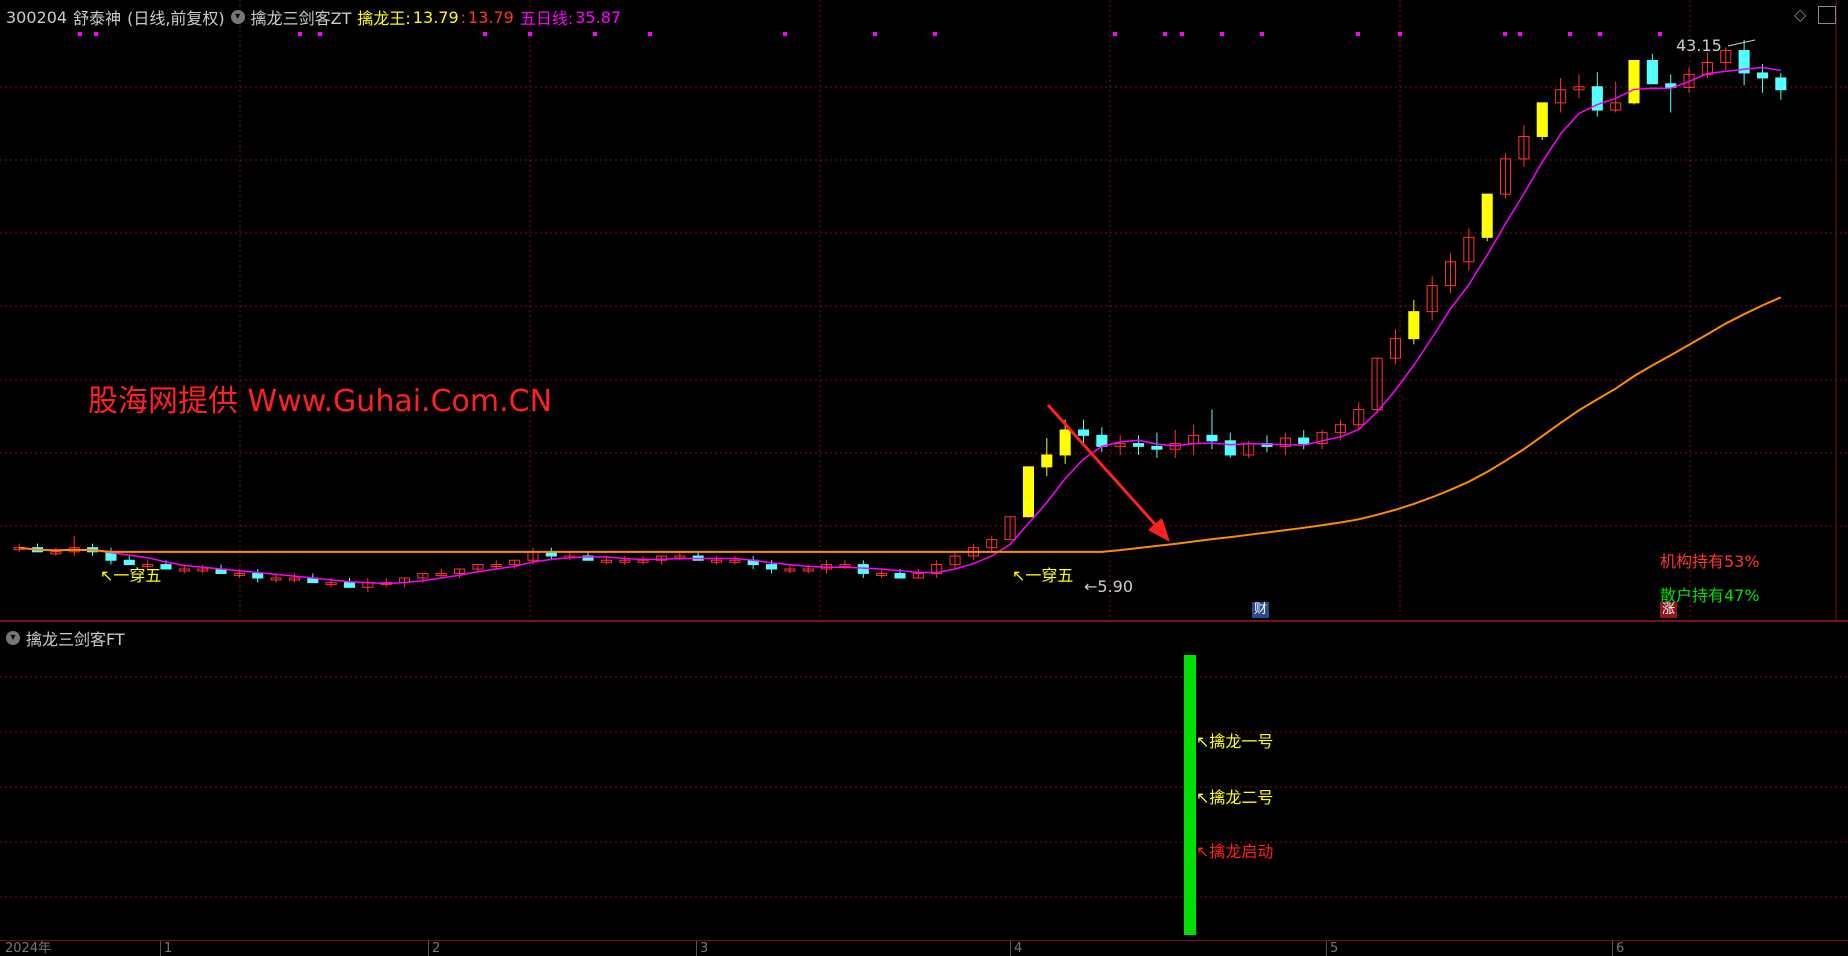  What do you see at coordinates (491, 17) in the screenshot?
I see `indicator-value-2: 13.79` at bounding box center [491, 17].